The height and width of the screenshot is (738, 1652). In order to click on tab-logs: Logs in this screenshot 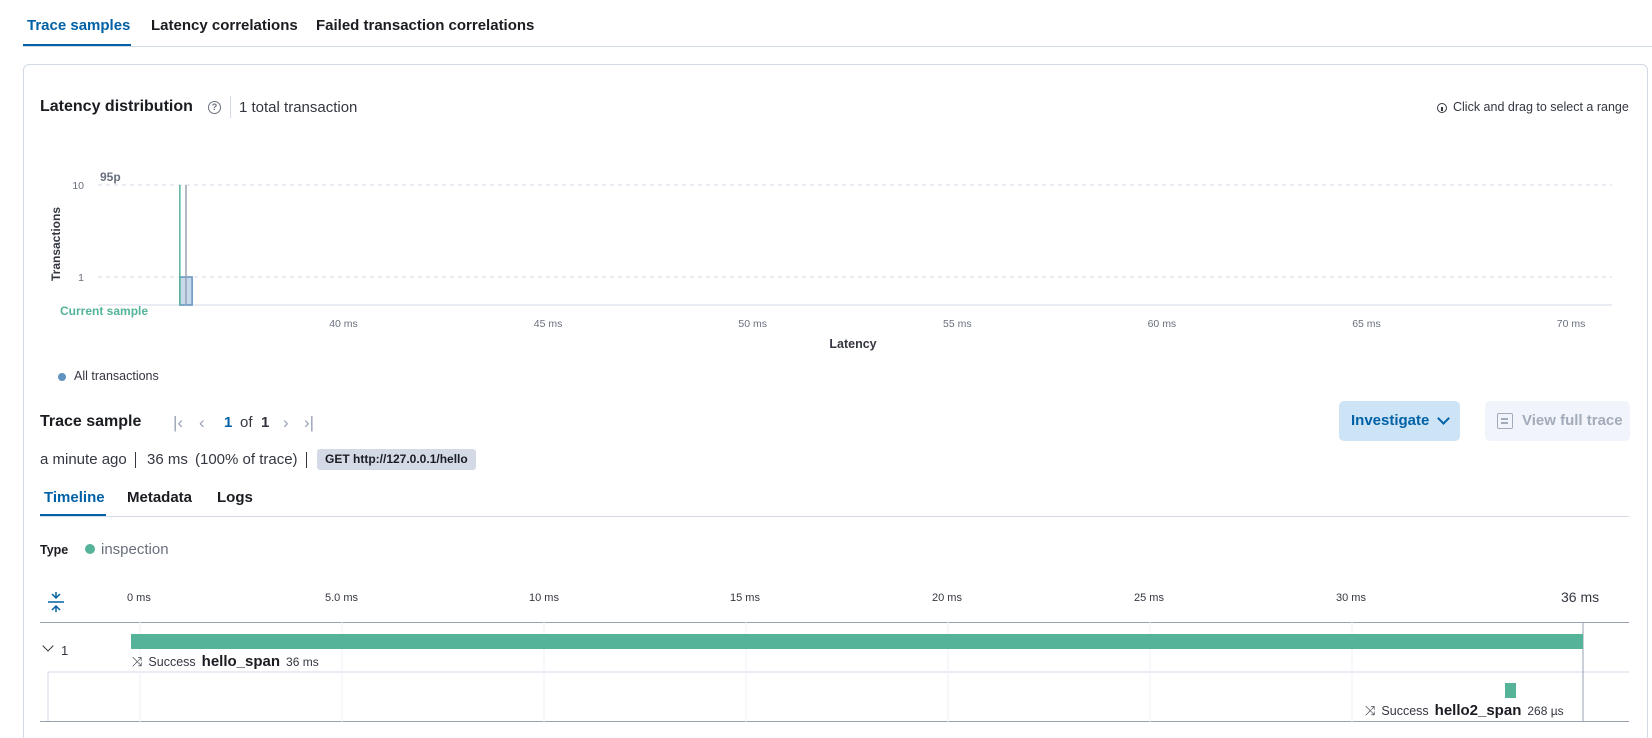, I will do `click(235, 497)`.